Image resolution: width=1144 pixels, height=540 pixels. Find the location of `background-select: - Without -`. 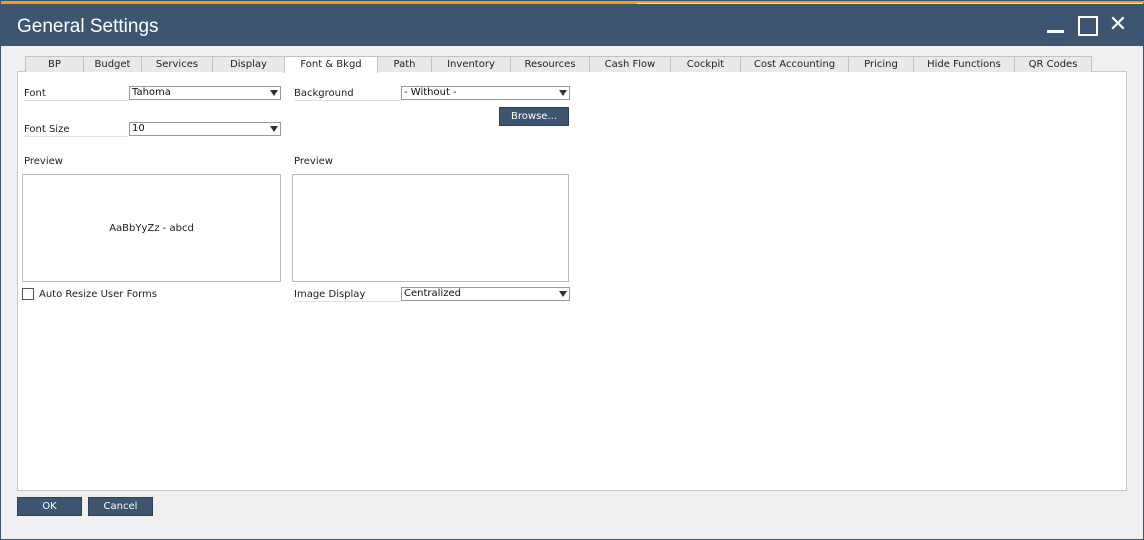

background-select: - Without - is located at coordinates (485, 93).